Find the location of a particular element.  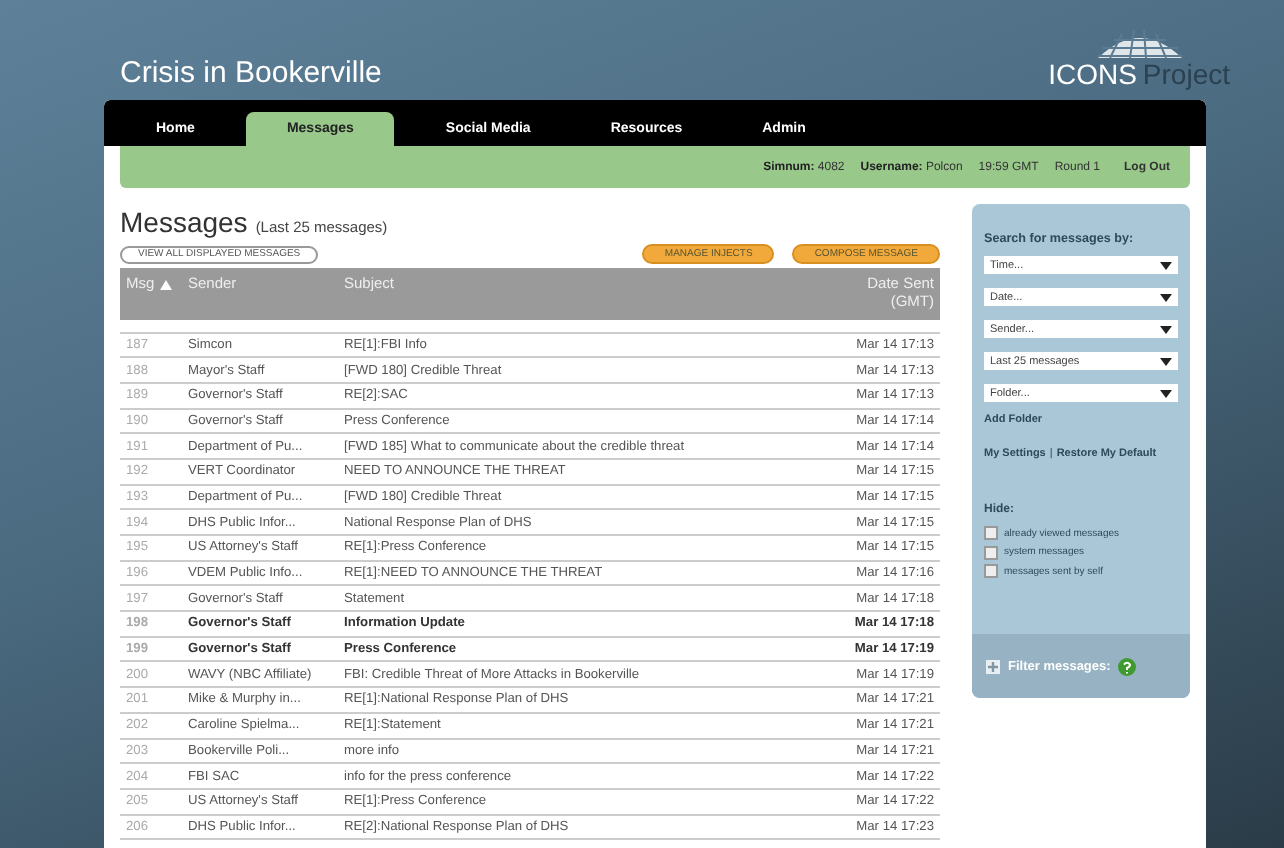

logo-text: ICONS is located at coordinates (1092, 74).